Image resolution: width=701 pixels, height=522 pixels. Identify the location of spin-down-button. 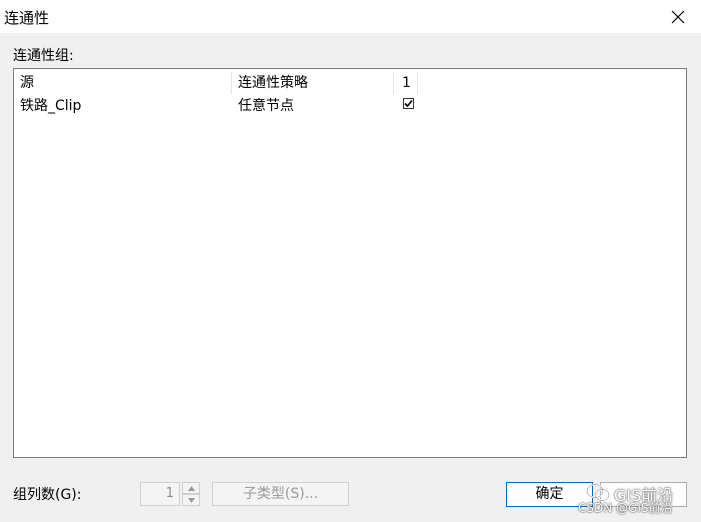
(191, 500).